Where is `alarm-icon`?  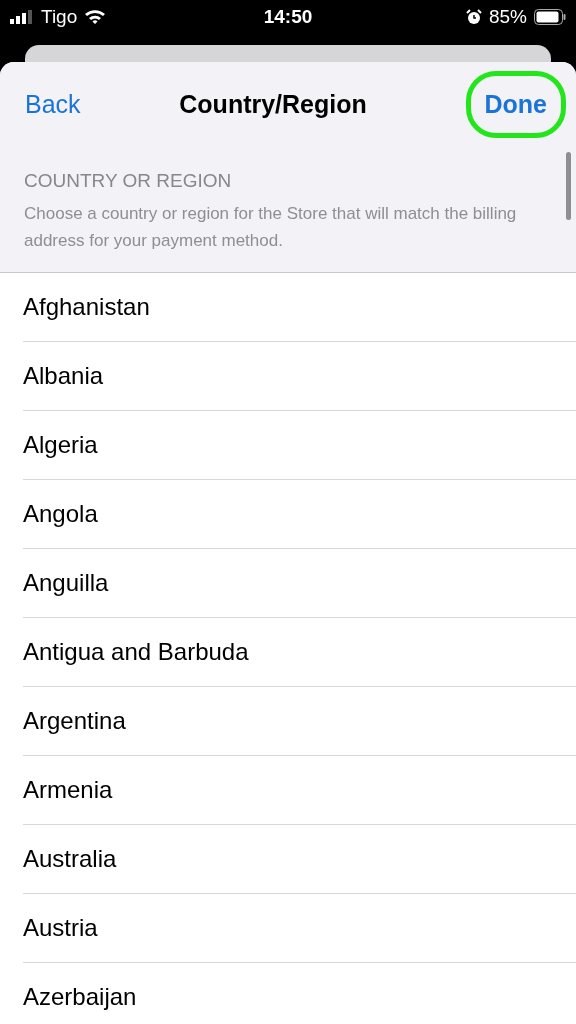
alarm-icon is located at coordinates (473, 17).